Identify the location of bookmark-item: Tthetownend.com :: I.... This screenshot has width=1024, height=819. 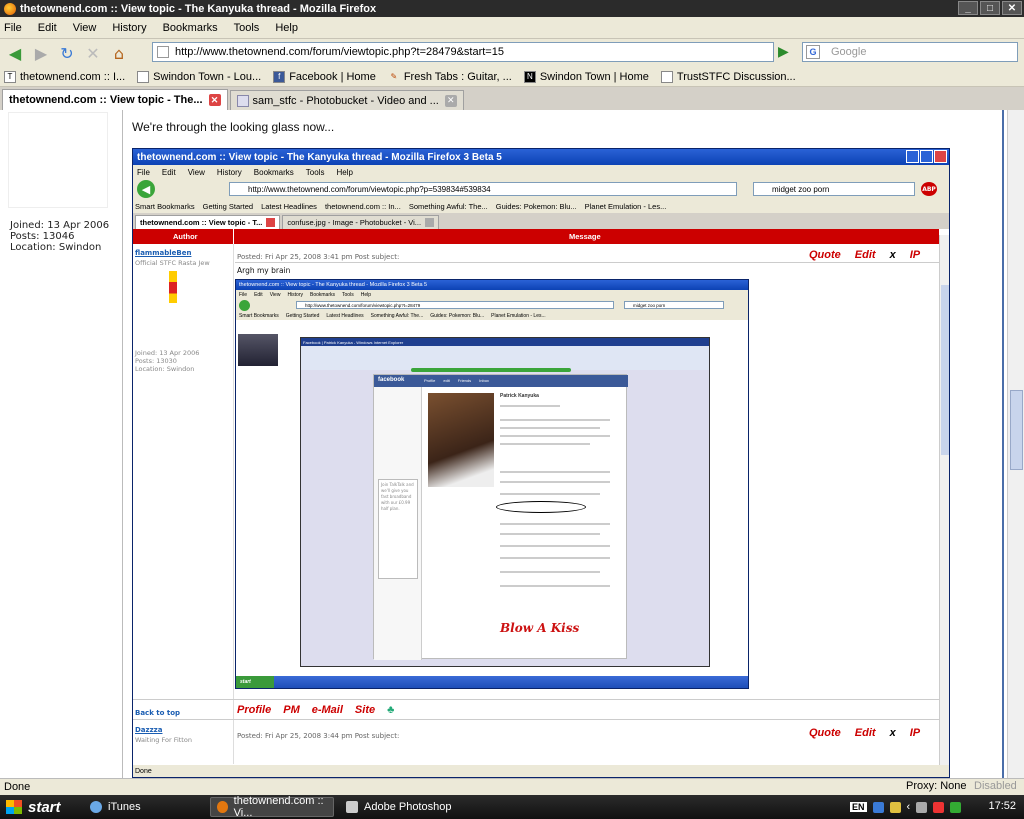
(65, 76).